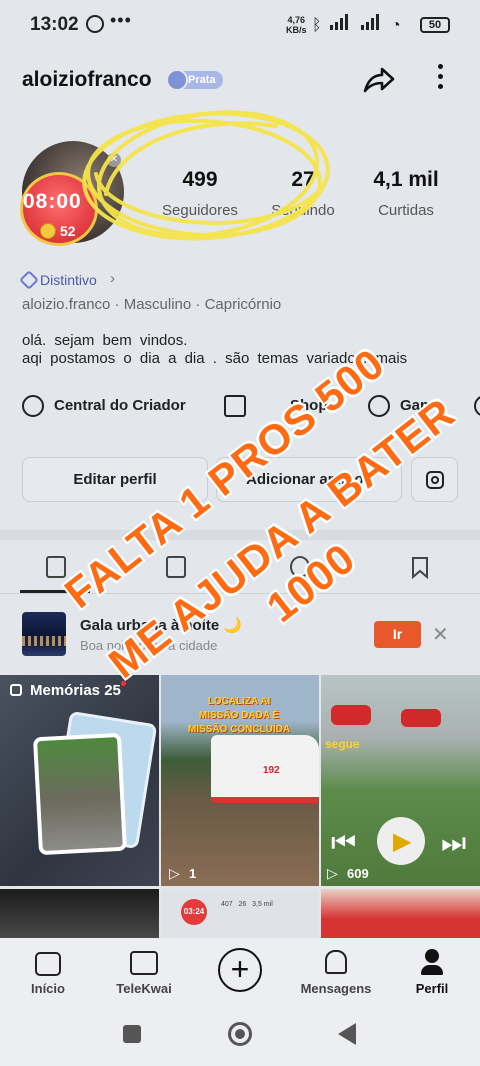 The height and width of the screenshot is (1066, 480). I want to click on lock-icon, so click(16, 690).